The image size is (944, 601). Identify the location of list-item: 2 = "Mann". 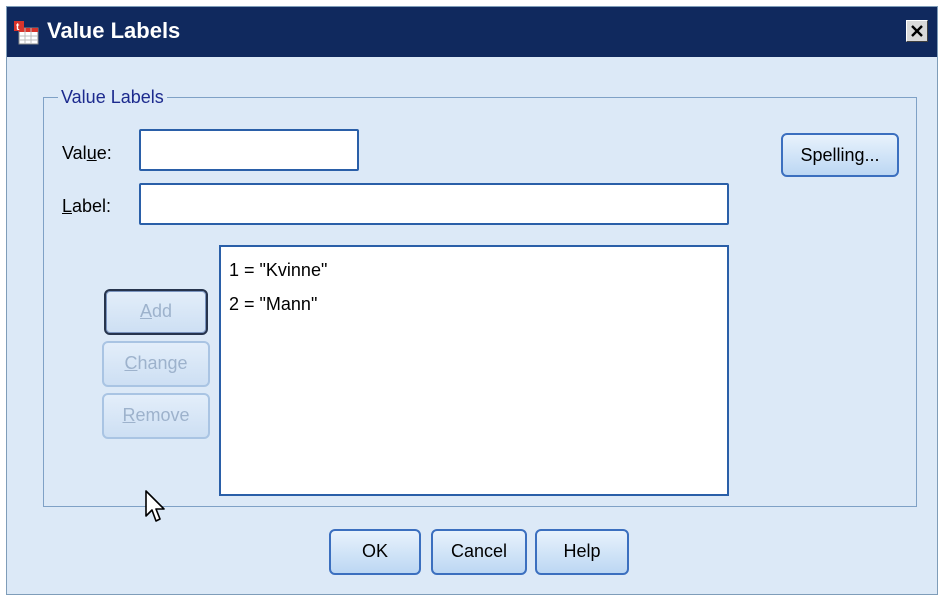
(273, 304).